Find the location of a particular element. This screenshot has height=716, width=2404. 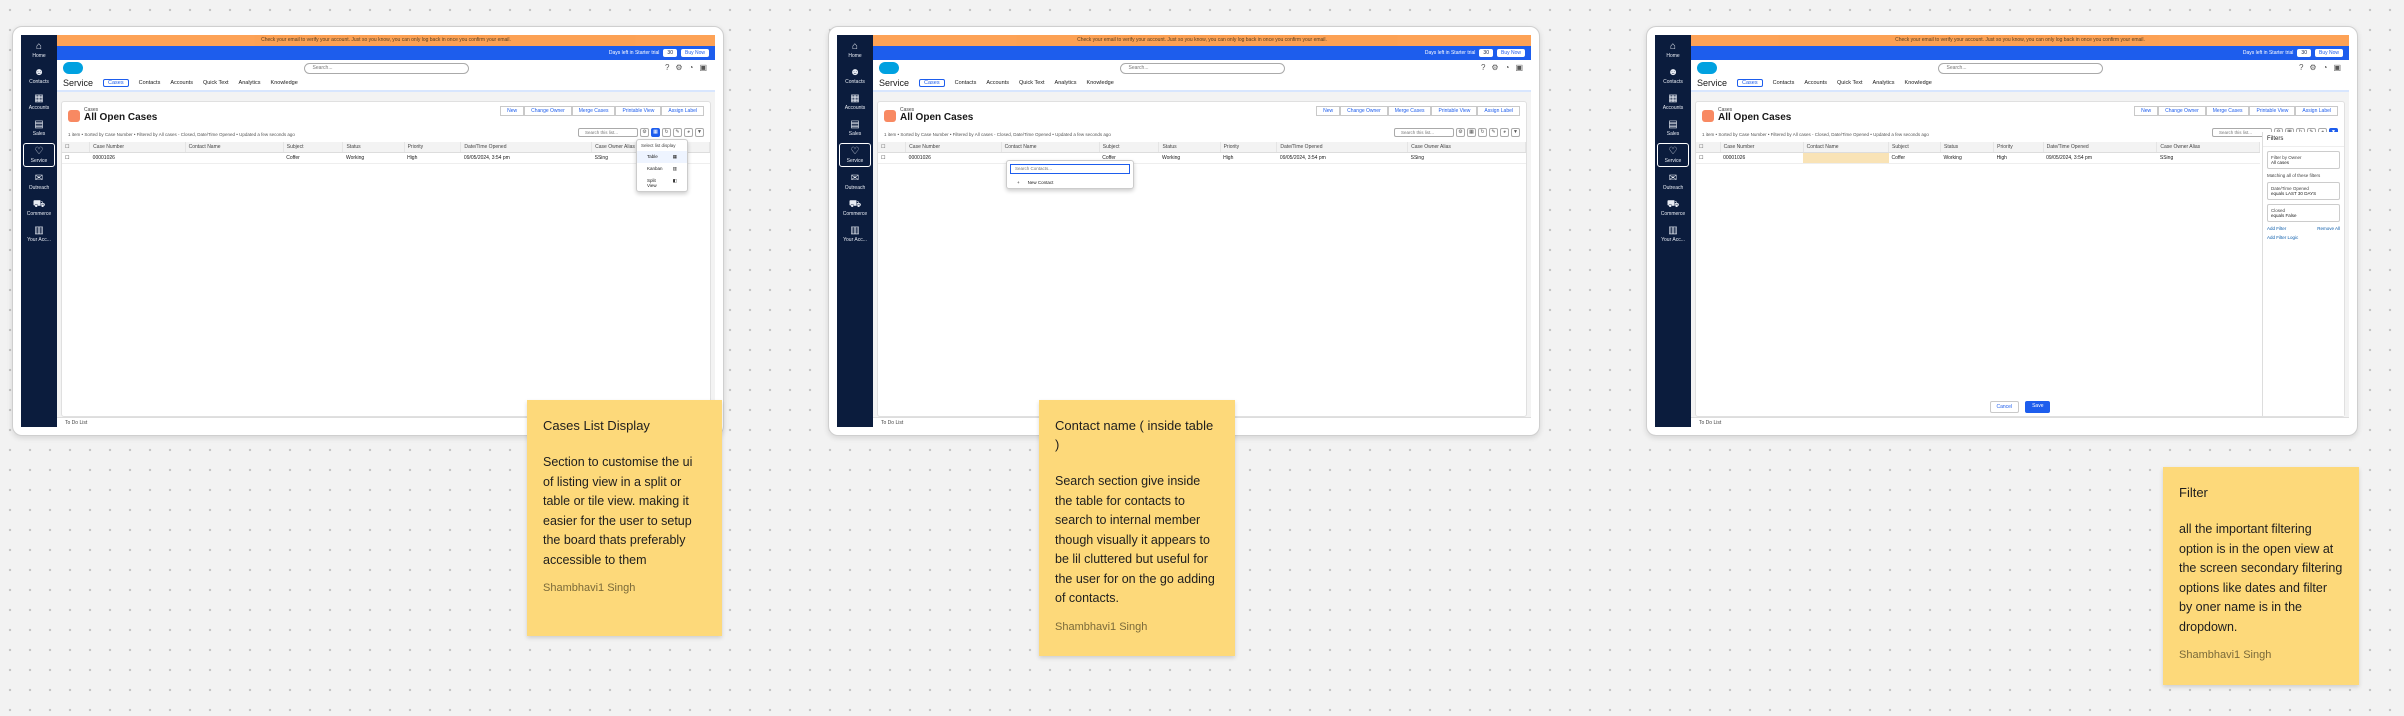

add-filter-logic-link: Add Filter Logic is located at coordinates (2303, 237).